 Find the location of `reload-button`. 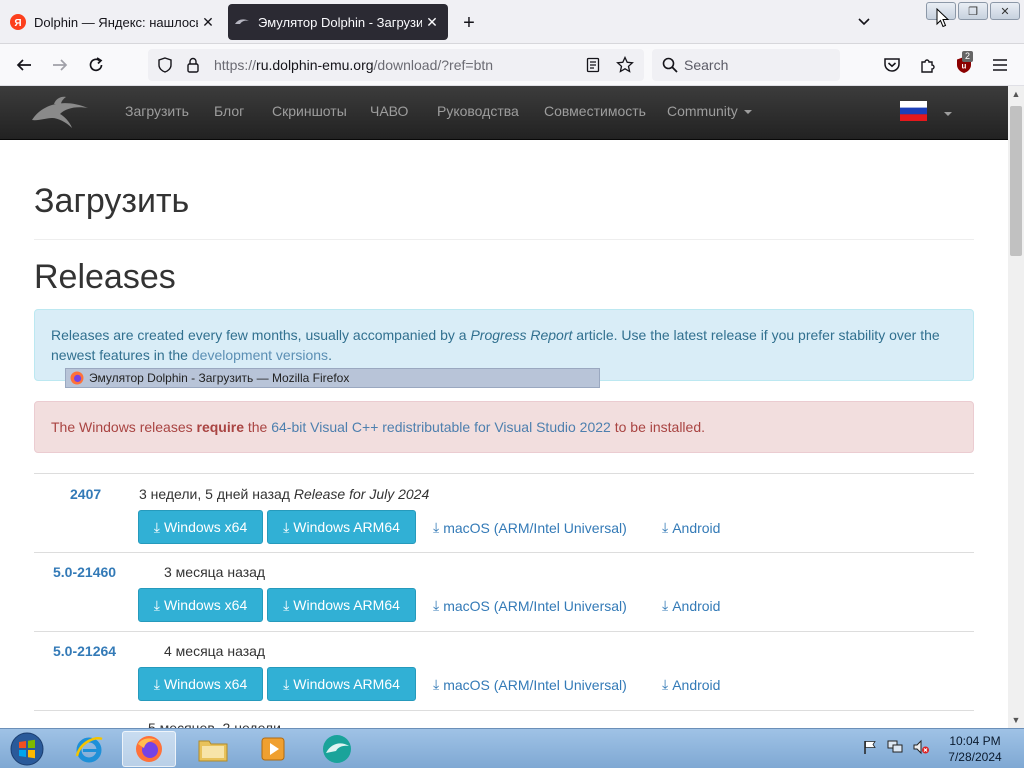

reload-button is located at coordinates (96, 65).